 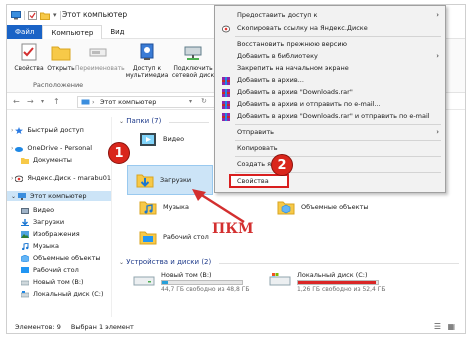 What do you see at coordinates (25, 234) in the screenshot?
I see `pictures-folder-icon` at bounding box center [25, 234].